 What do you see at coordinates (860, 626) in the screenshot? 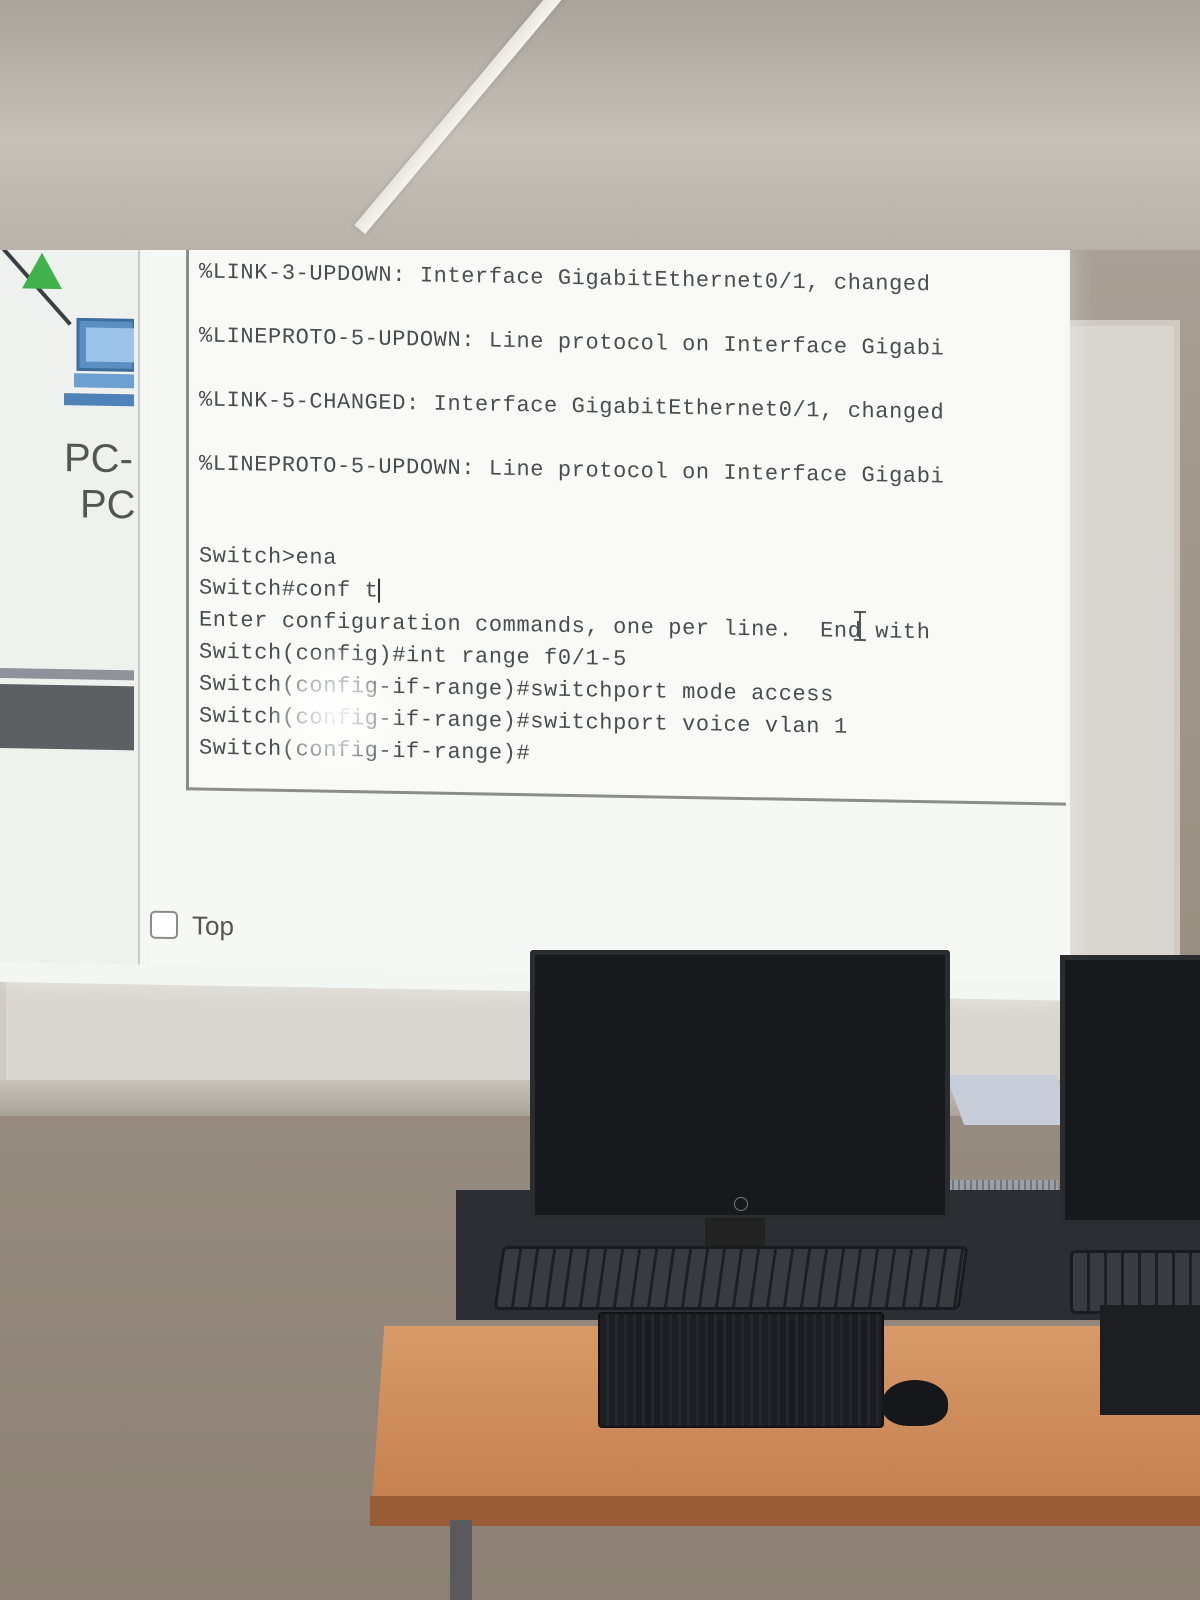
I see `ibeam-cursor-icon` at bounding box center [860, 626].